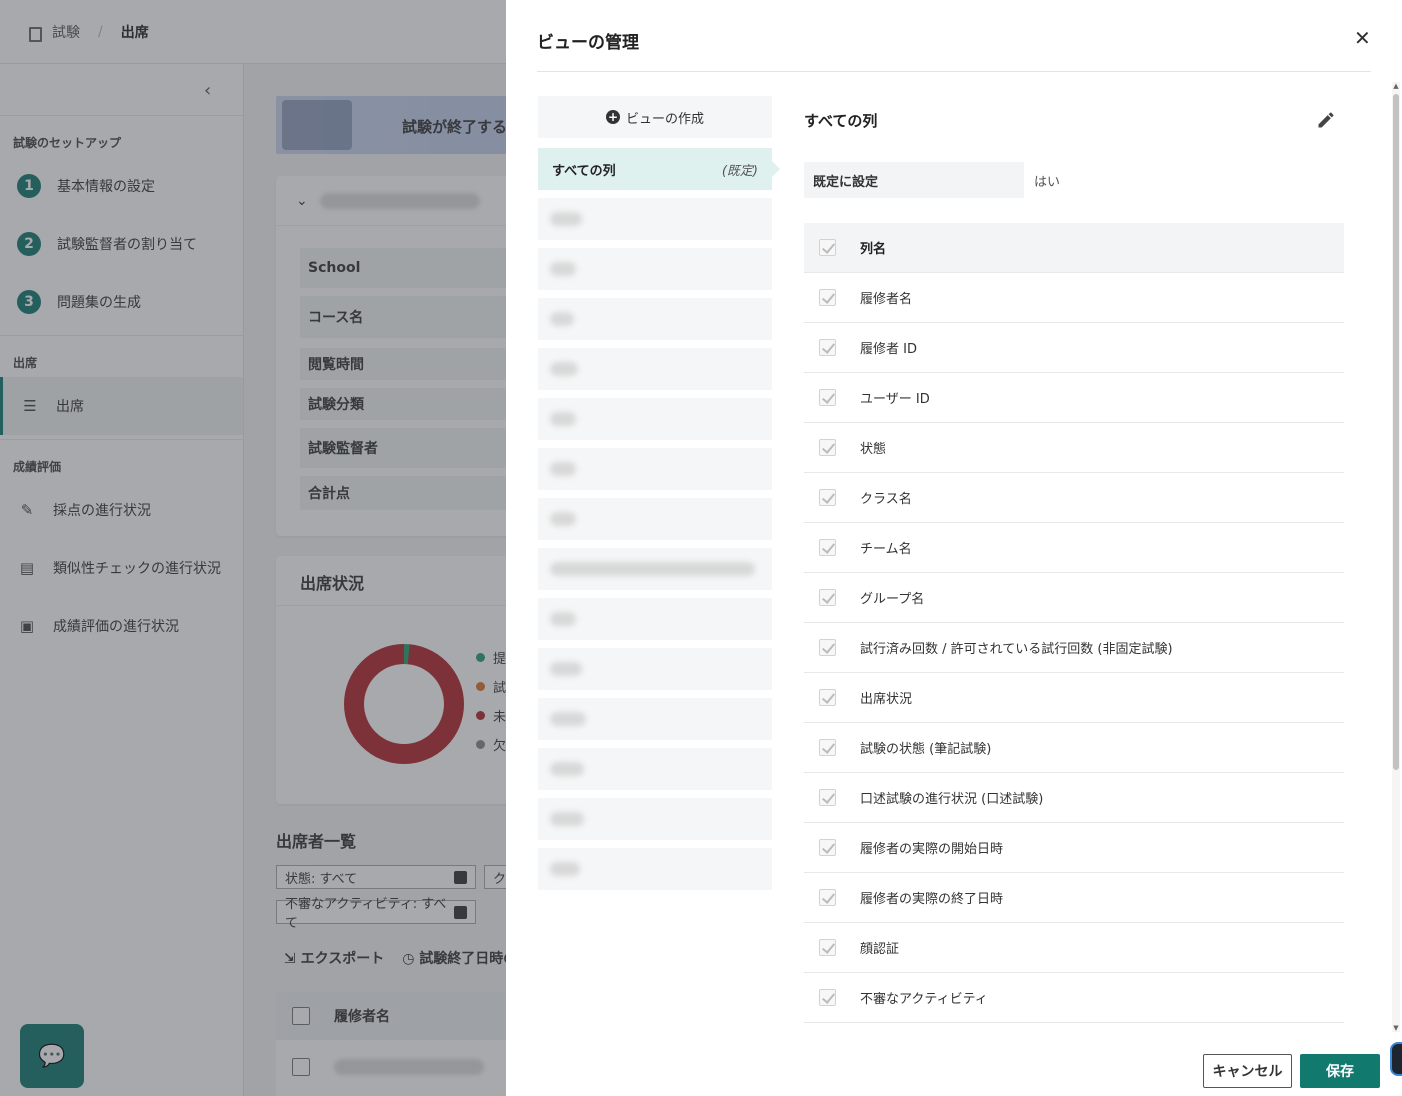 The width and height of the screenshot is (1402, 1096). Describe the element at coordinates (1340, 1071) in the screenshot. I see `save-button: 保存` at that location.